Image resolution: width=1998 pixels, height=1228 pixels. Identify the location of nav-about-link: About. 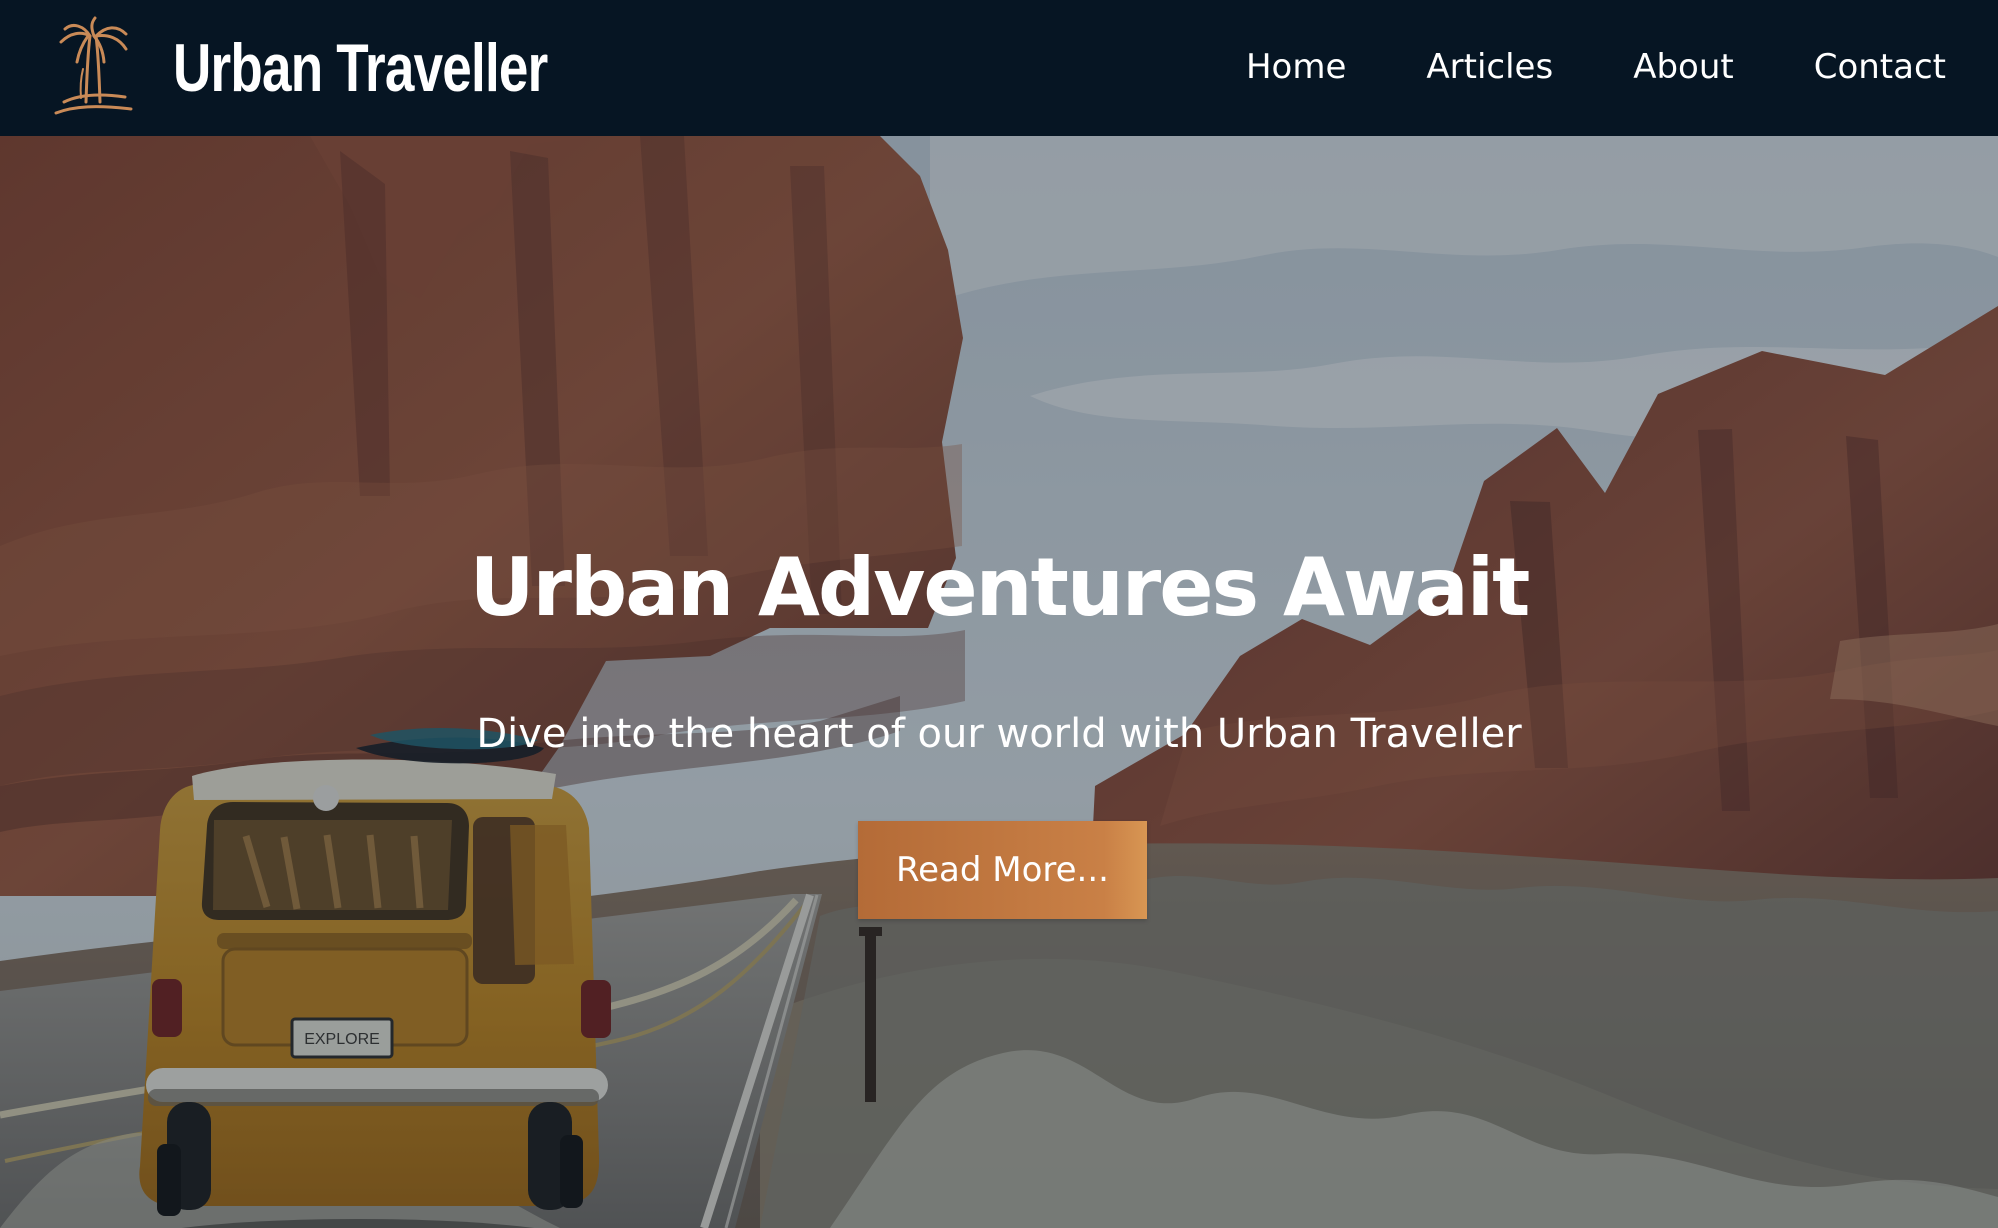
(1683, 67).